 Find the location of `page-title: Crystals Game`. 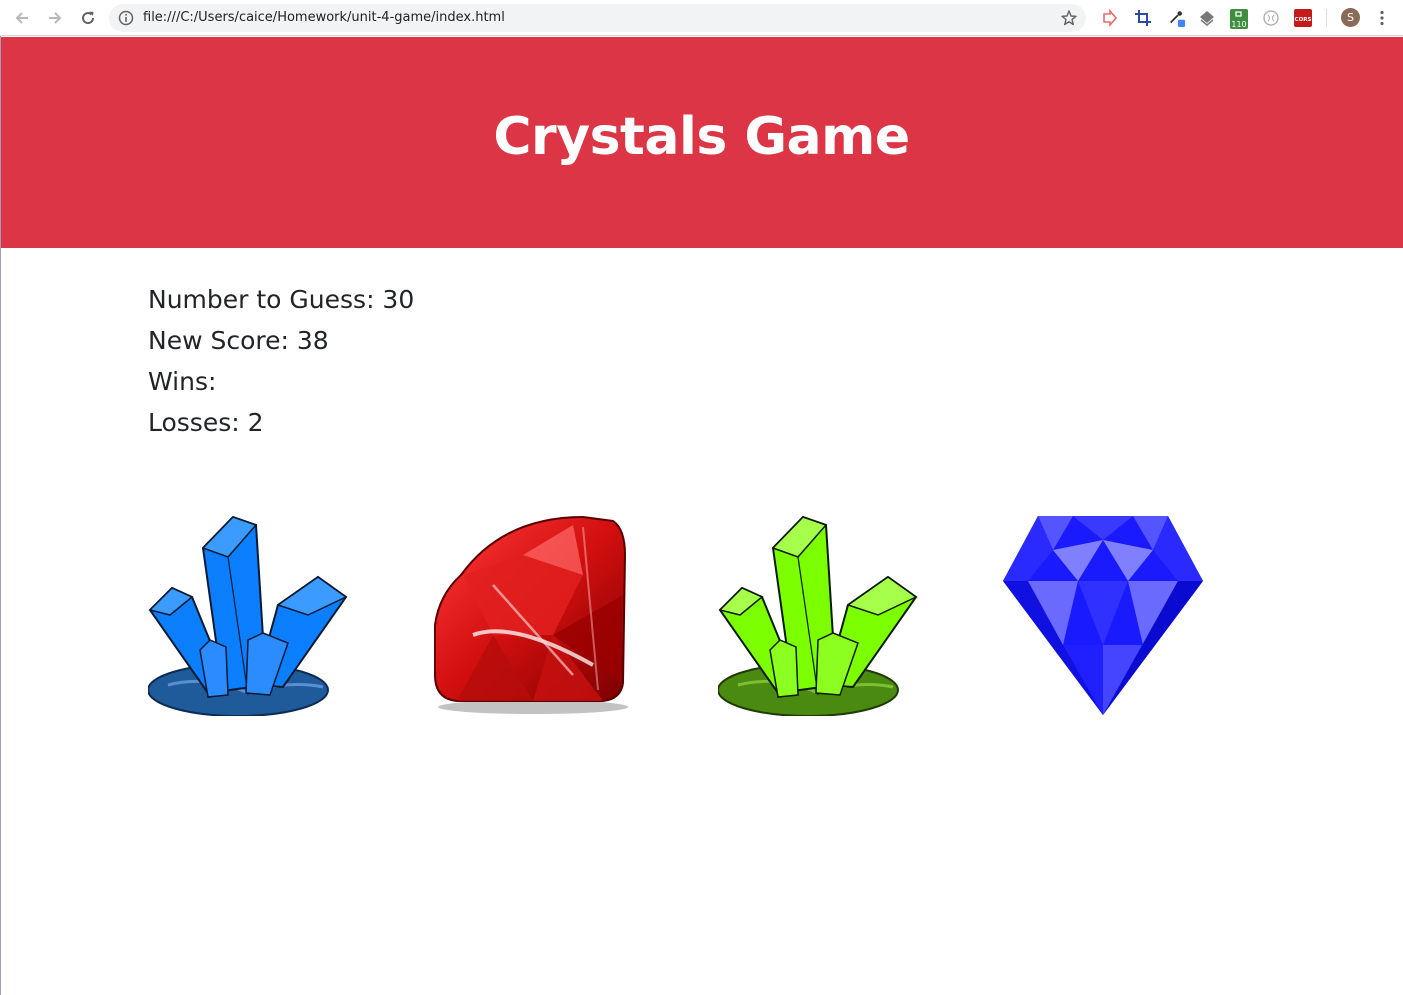

page-title: Crystals Game is located at coordinates (701, 137).